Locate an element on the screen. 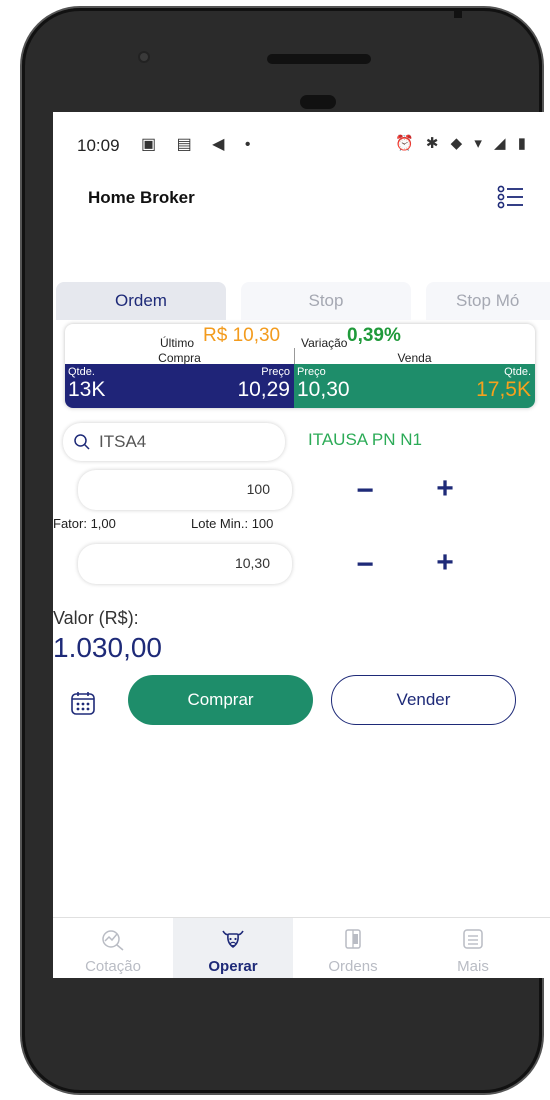 The image size is (550, 1100). comprar-button: Comprar is located at coordinates (220, 700).